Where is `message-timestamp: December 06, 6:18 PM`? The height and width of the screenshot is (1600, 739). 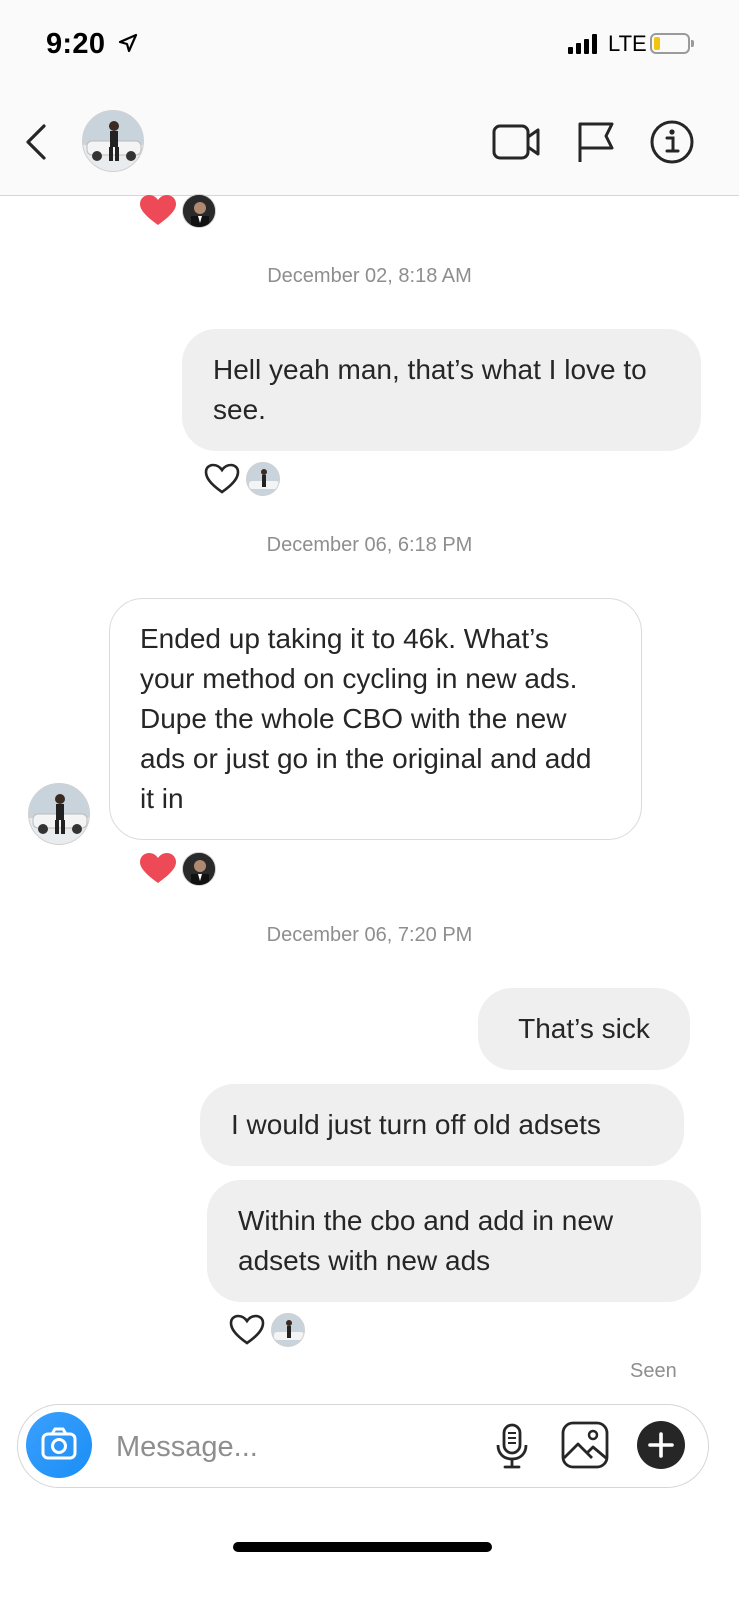
message-timestamp: December 06, 6:18 PM is located at coordinates (369, 545).